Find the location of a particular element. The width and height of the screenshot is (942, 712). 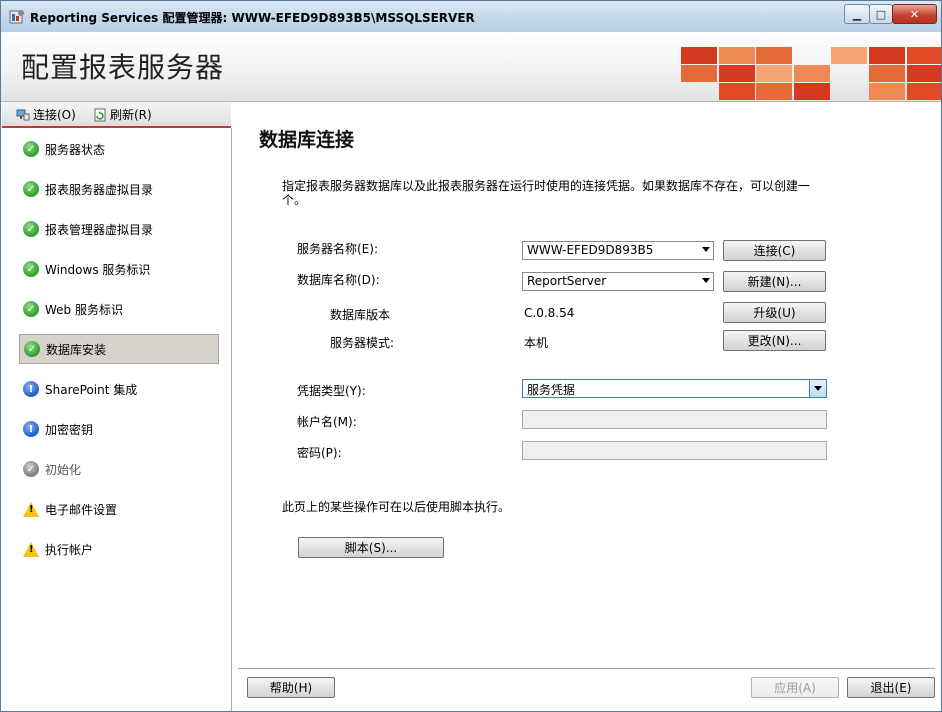

close-icon: ✕ is located at coordinates (914, 14).